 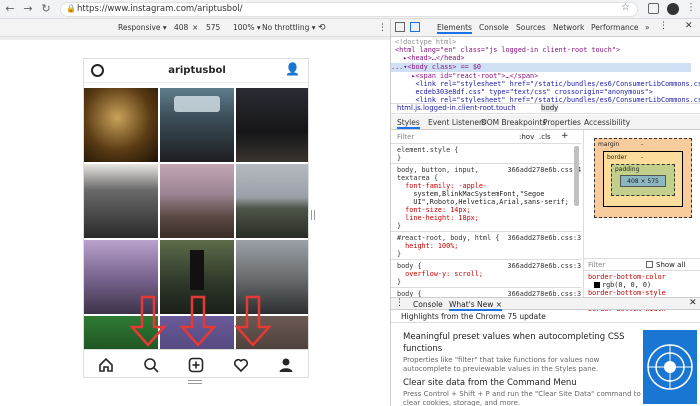 What do you see at coordinates (405, 137) in the screenshot?
I see `styles-filter-input: Filter` at bounding box center [405, 137].